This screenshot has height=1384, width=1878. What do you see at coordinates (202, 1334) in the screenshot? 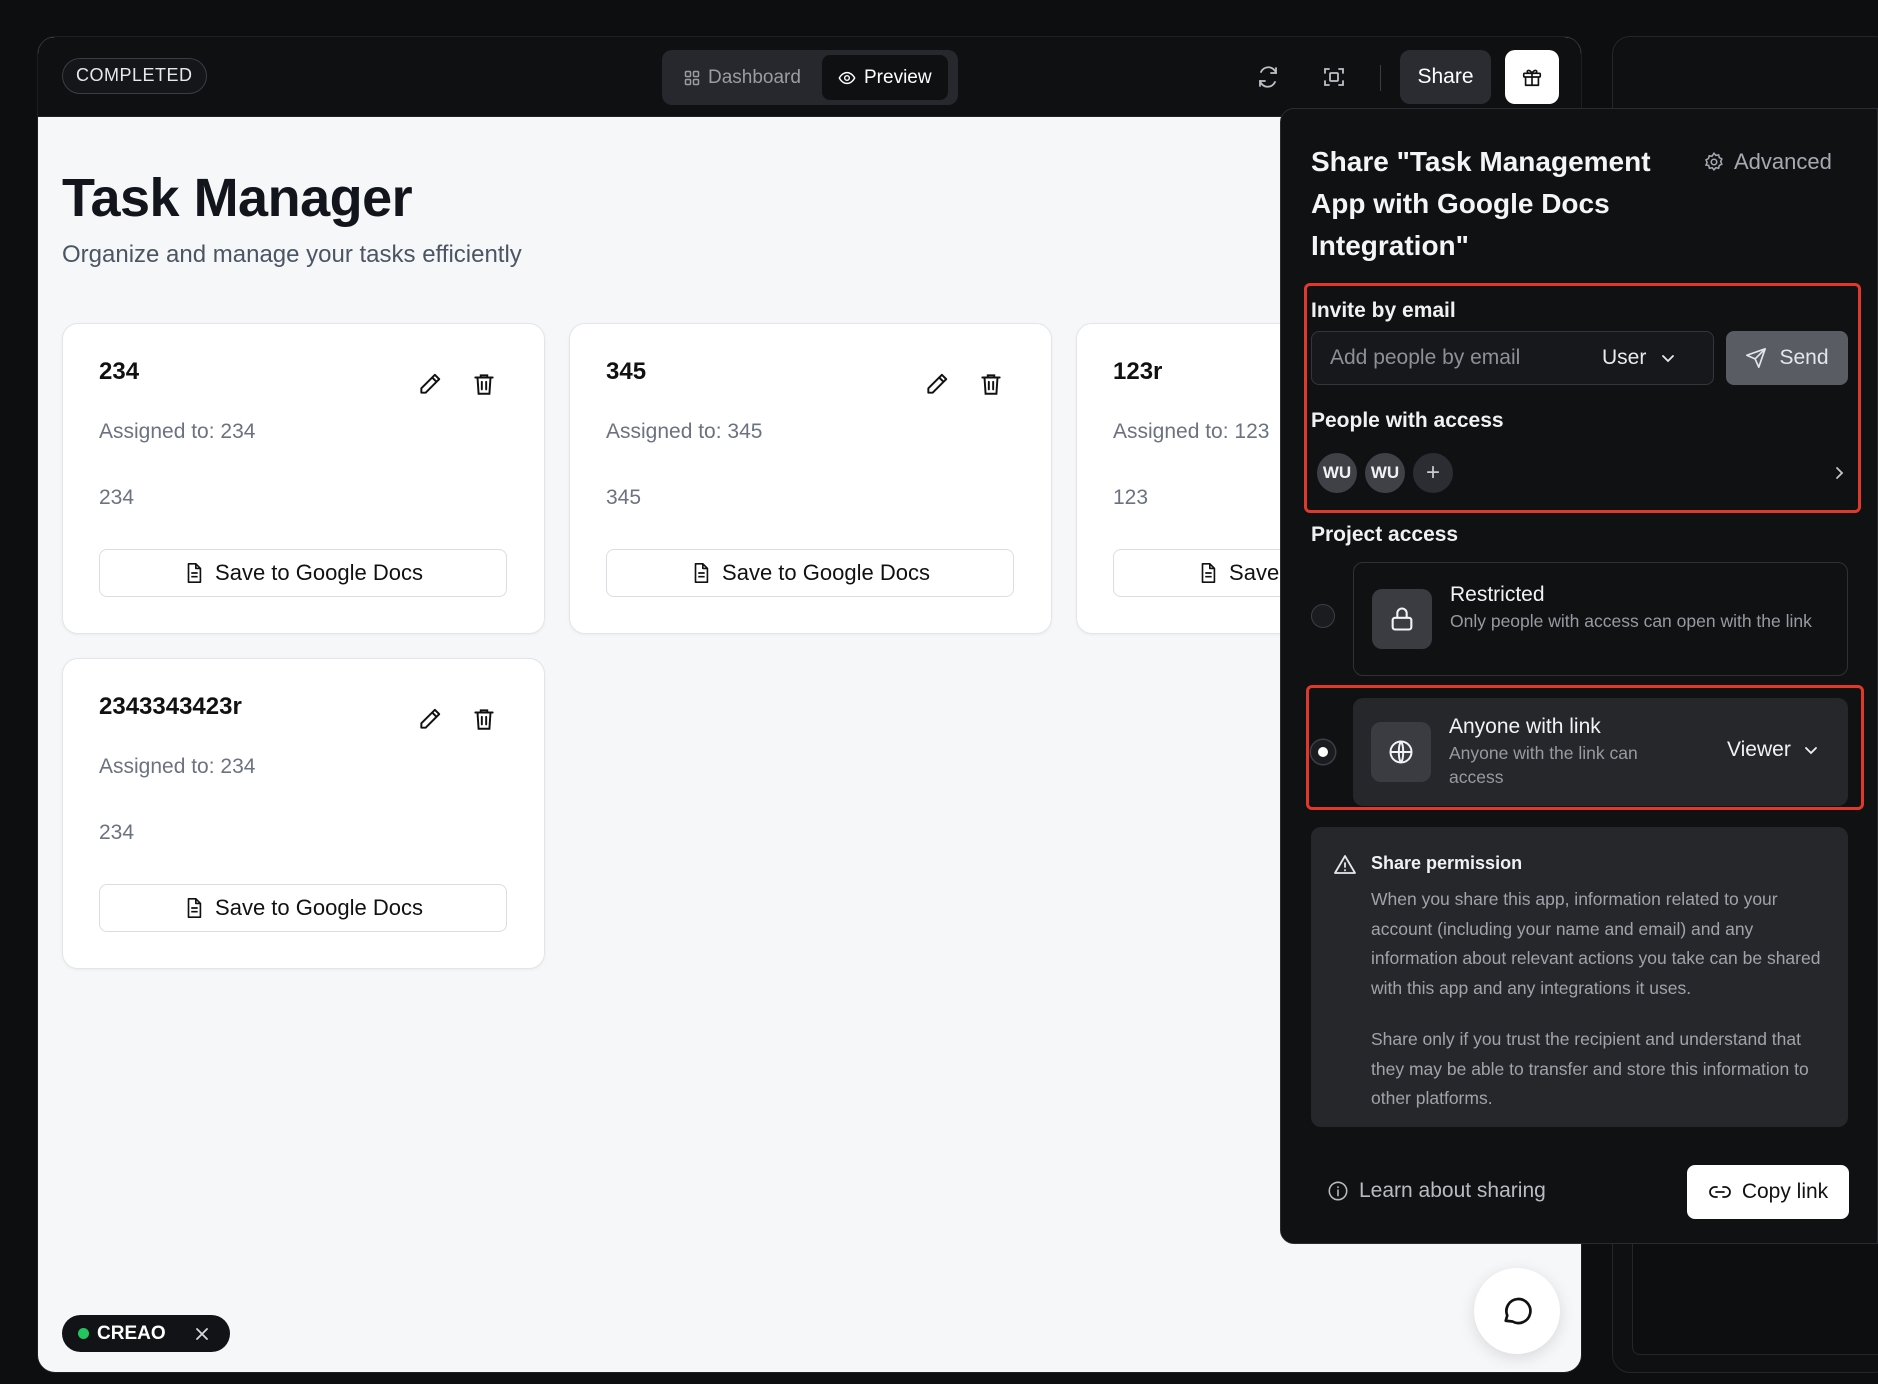
I see `close-icon` at bounding box center [202, 1334].